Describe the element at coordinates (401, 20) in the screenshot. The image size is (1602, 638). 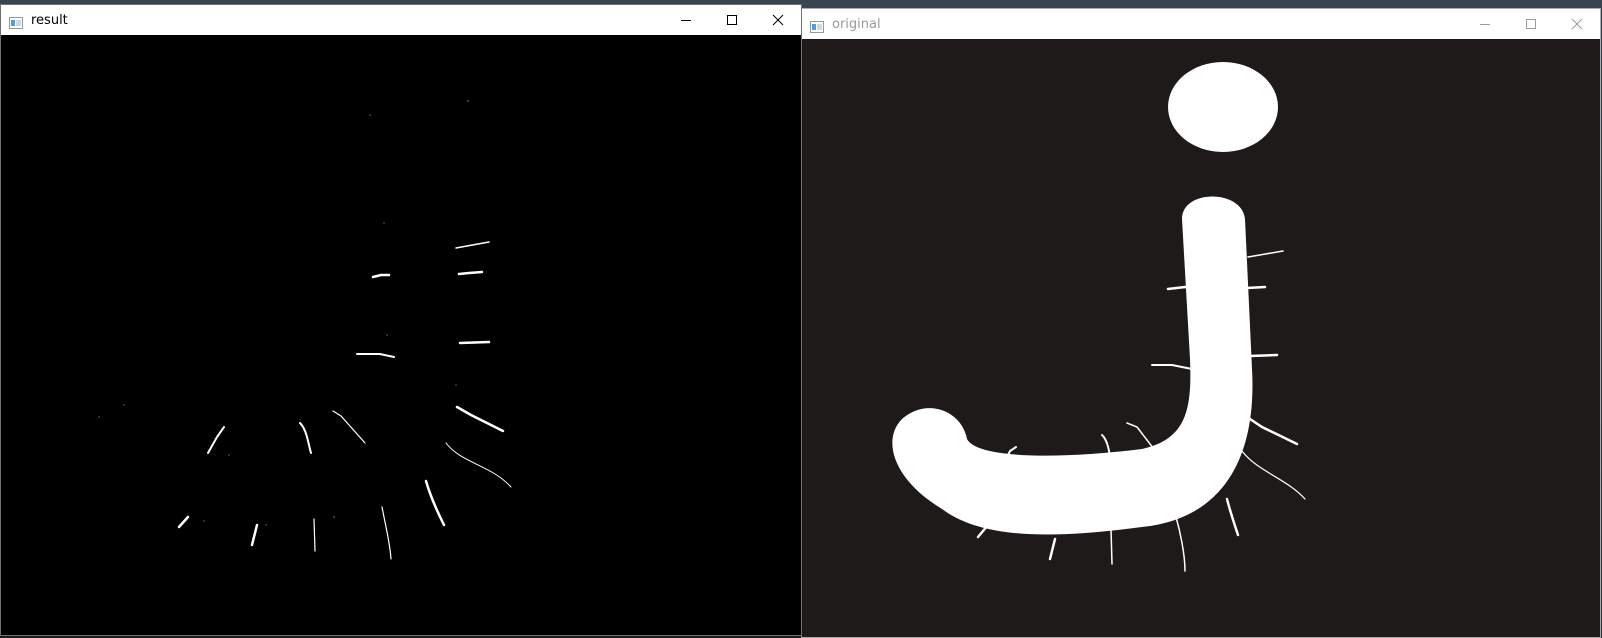
I see `result-titlebar: result` at that location.